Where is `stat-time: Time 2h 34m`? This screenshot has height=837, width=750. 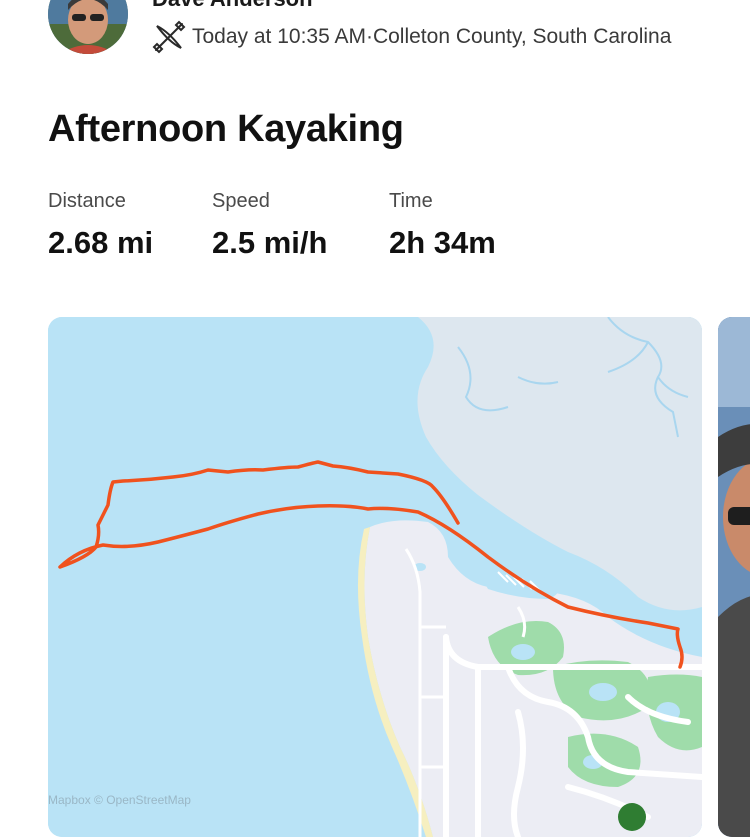
stat-time: Time 2h 34m is located at coordinates (442, 225).